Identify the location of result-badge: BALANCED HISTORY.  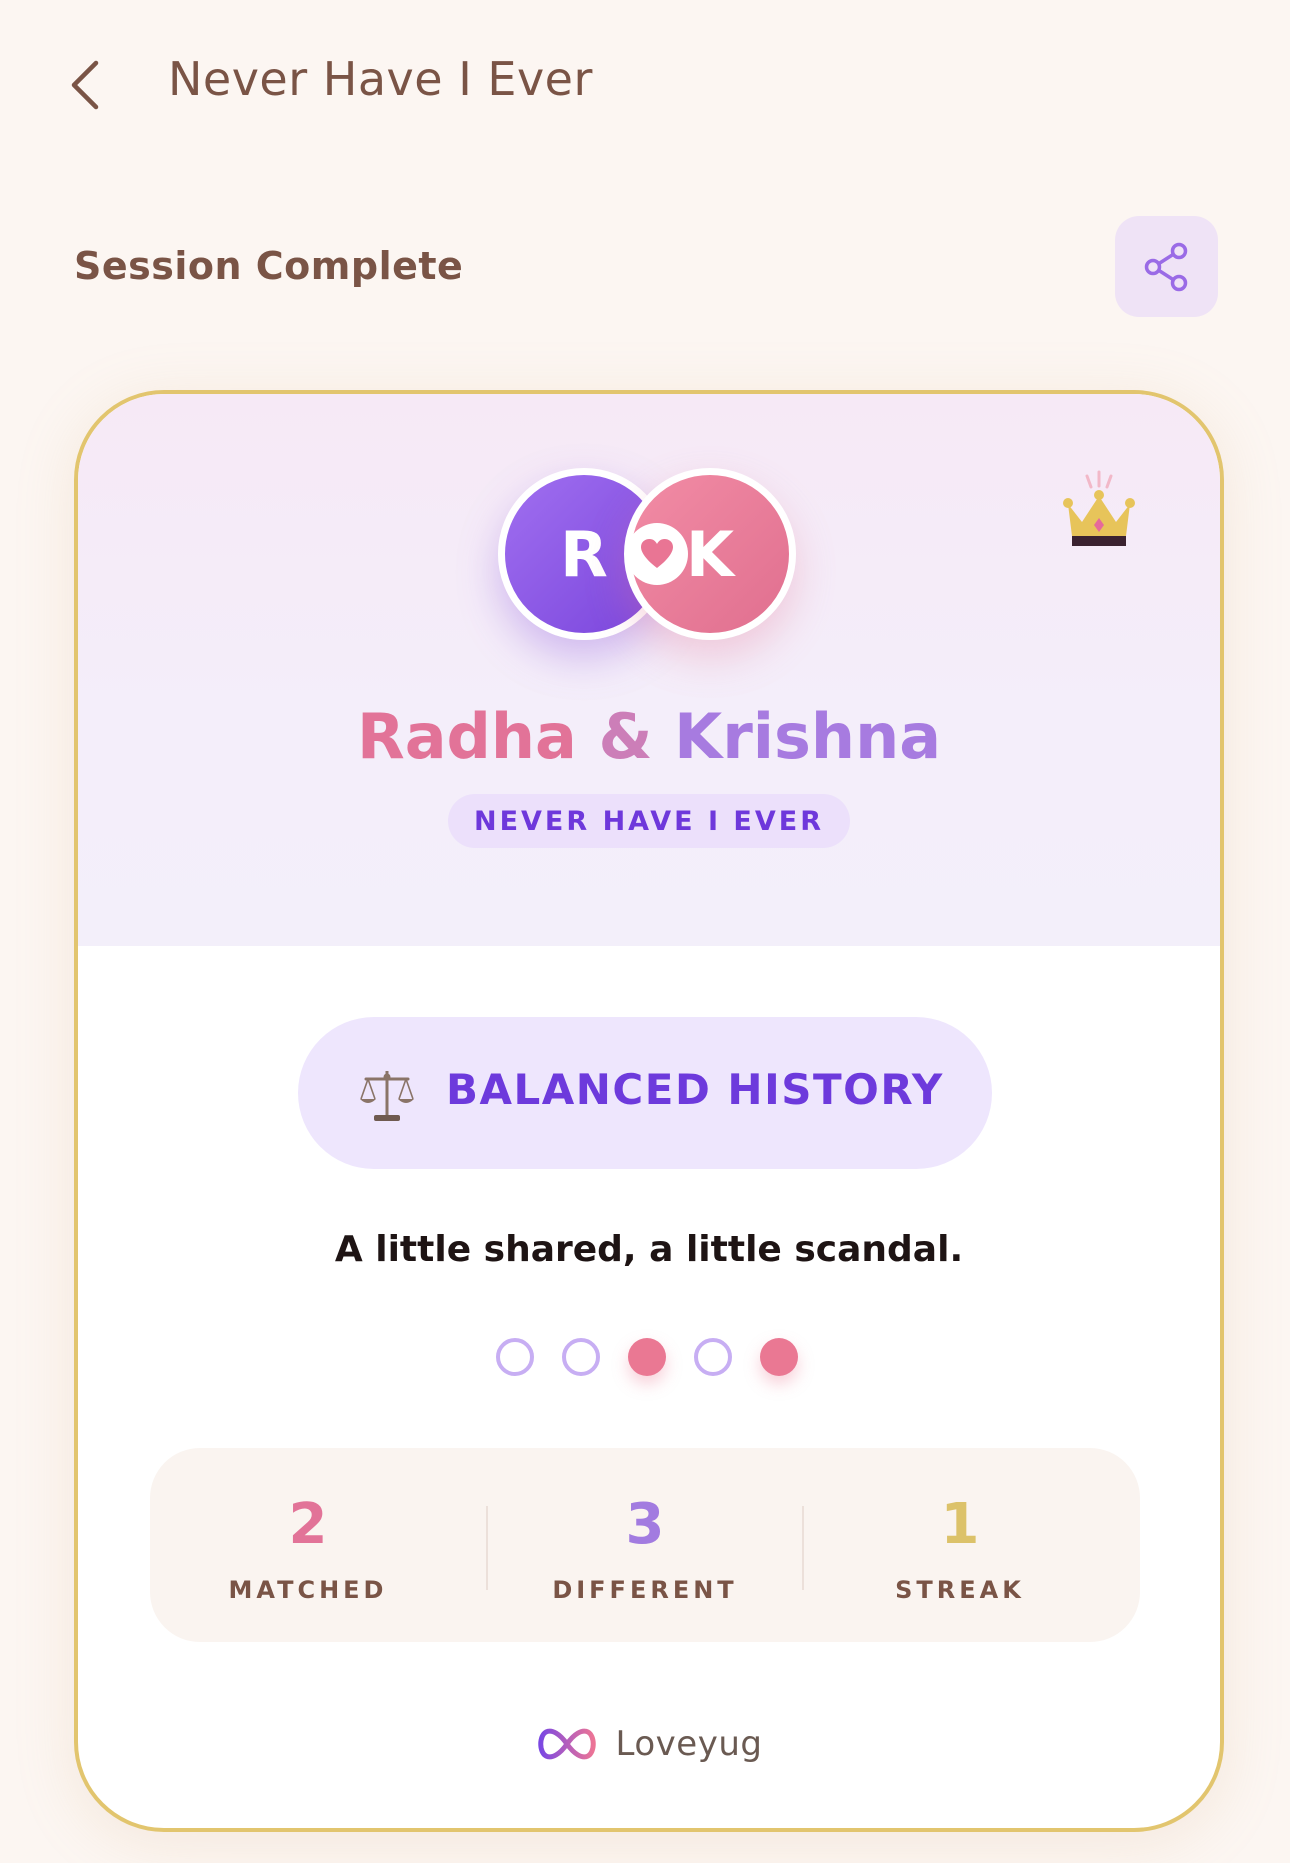
(645, 1093).